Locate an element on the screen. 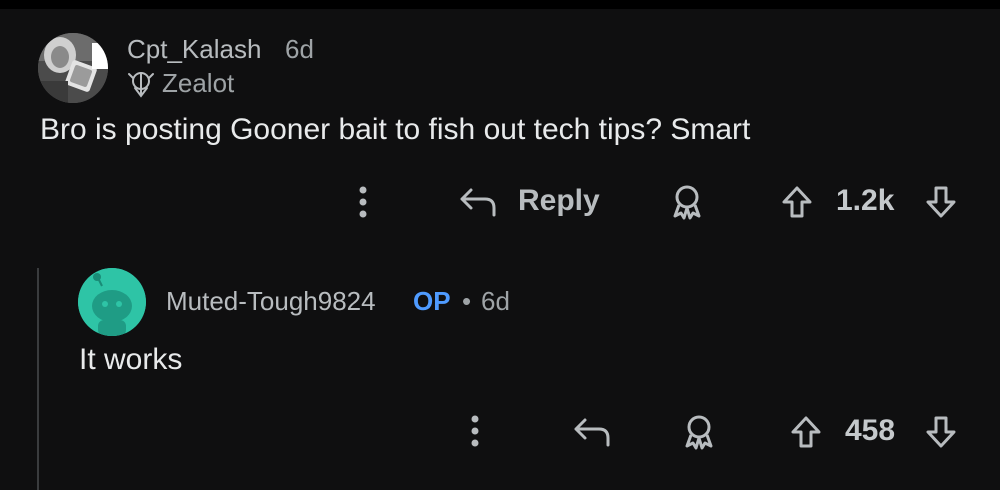 The height and width of the screenshot is (490, 1000). vote-score: 458 is located at coordinates (870, 430).